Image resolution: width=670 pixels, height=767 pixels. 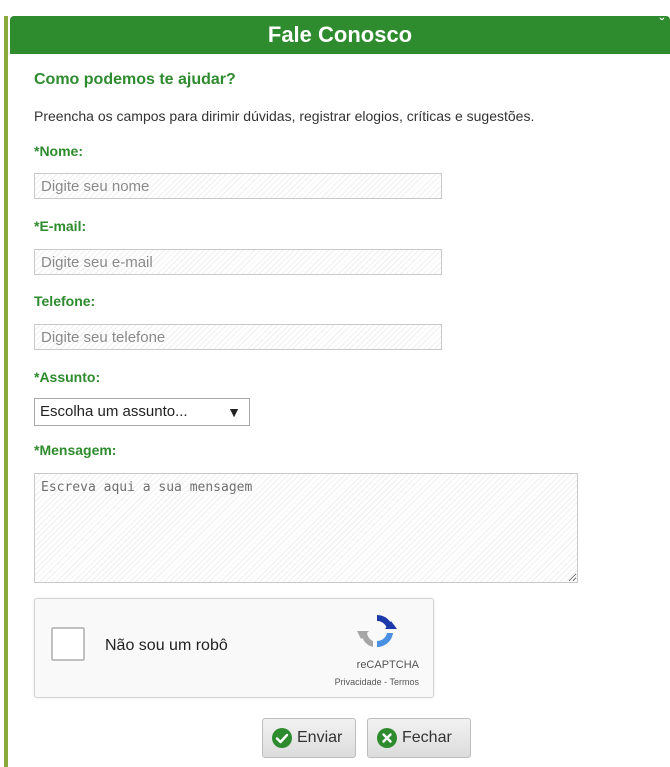 What do you see at coordinates (60, 226) in the screenshot?
I see `email-label: *E-mail:` at bounding box center [60, 226].